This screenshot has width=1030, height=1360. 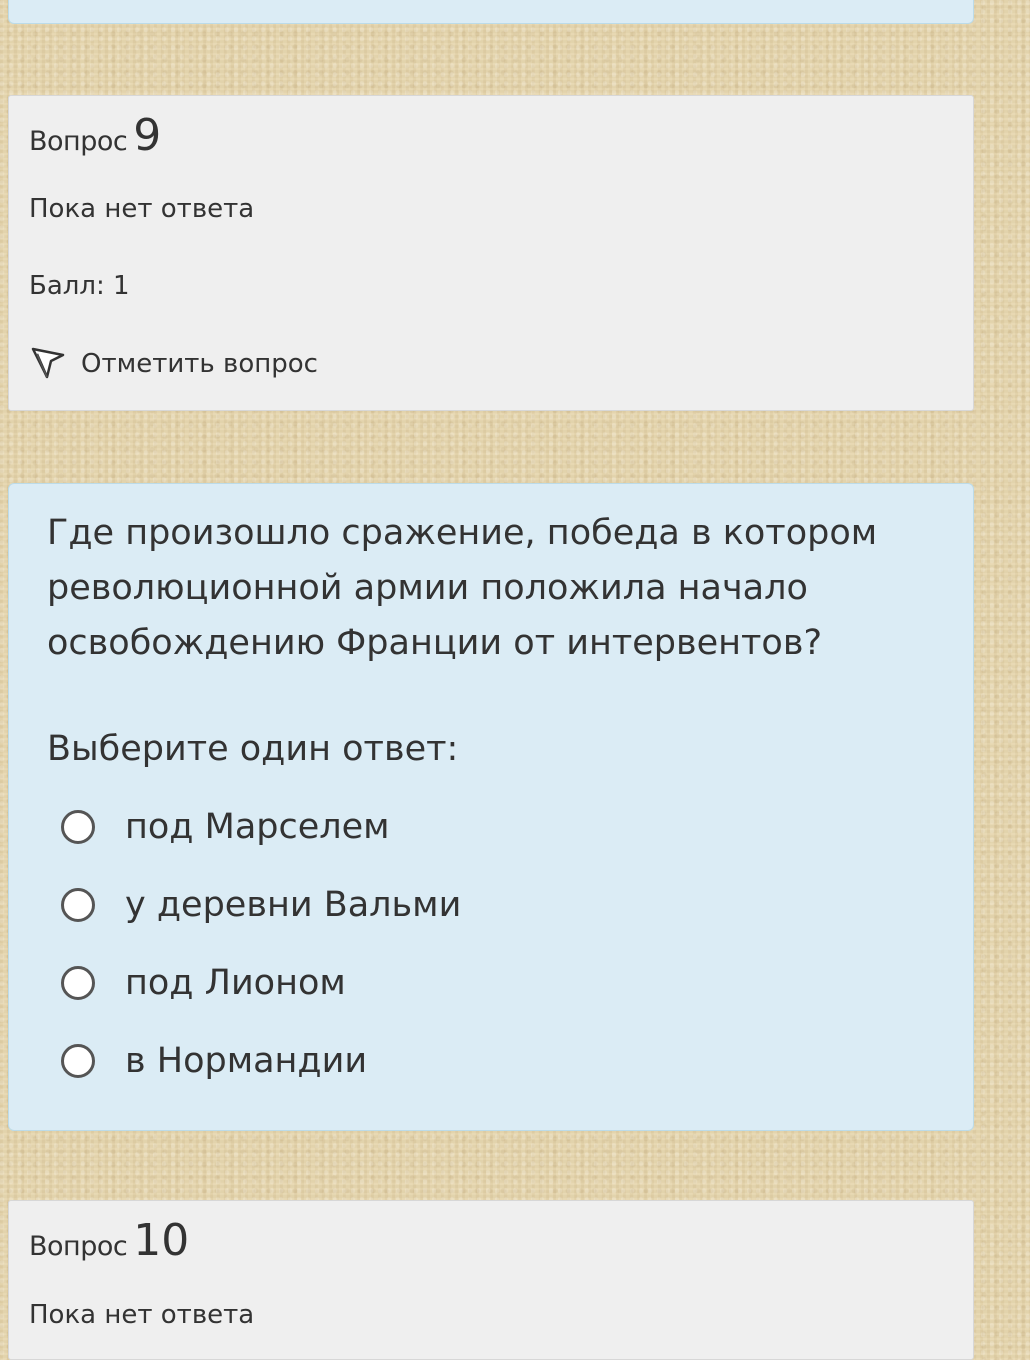 I want to click on answer-prompt: Выберите один ответ:, so click(x=253, y=749).